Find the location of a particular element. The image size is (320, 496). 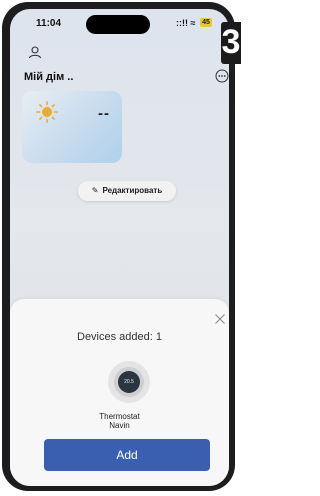

devices-added-text: Devices added: 1 is located at coordinates (119, 337).